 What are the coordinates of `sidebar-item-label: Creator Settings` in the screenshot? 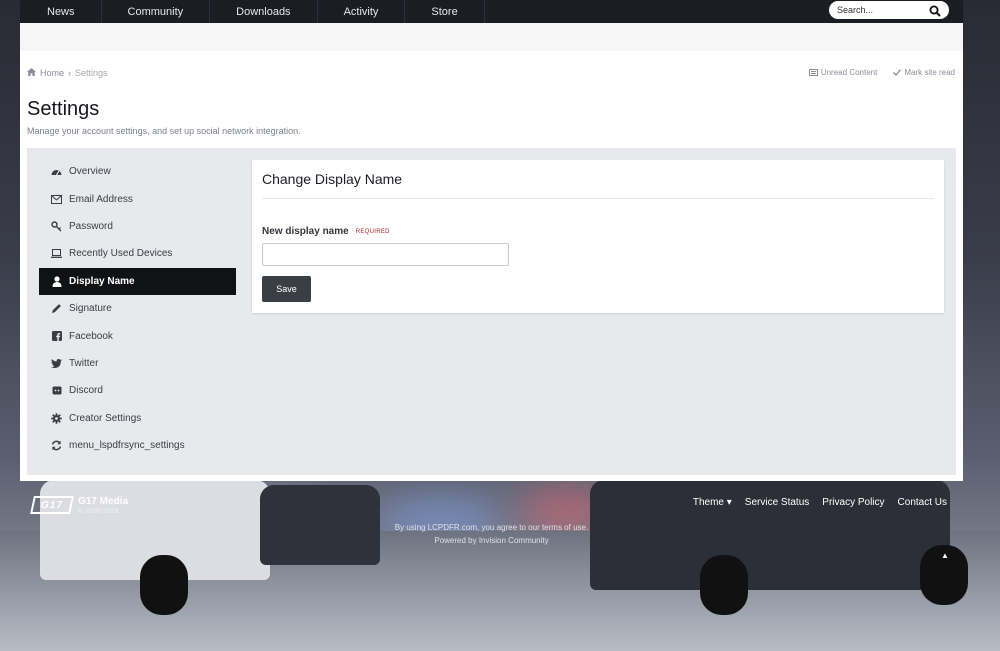 It's located at (105, 418).